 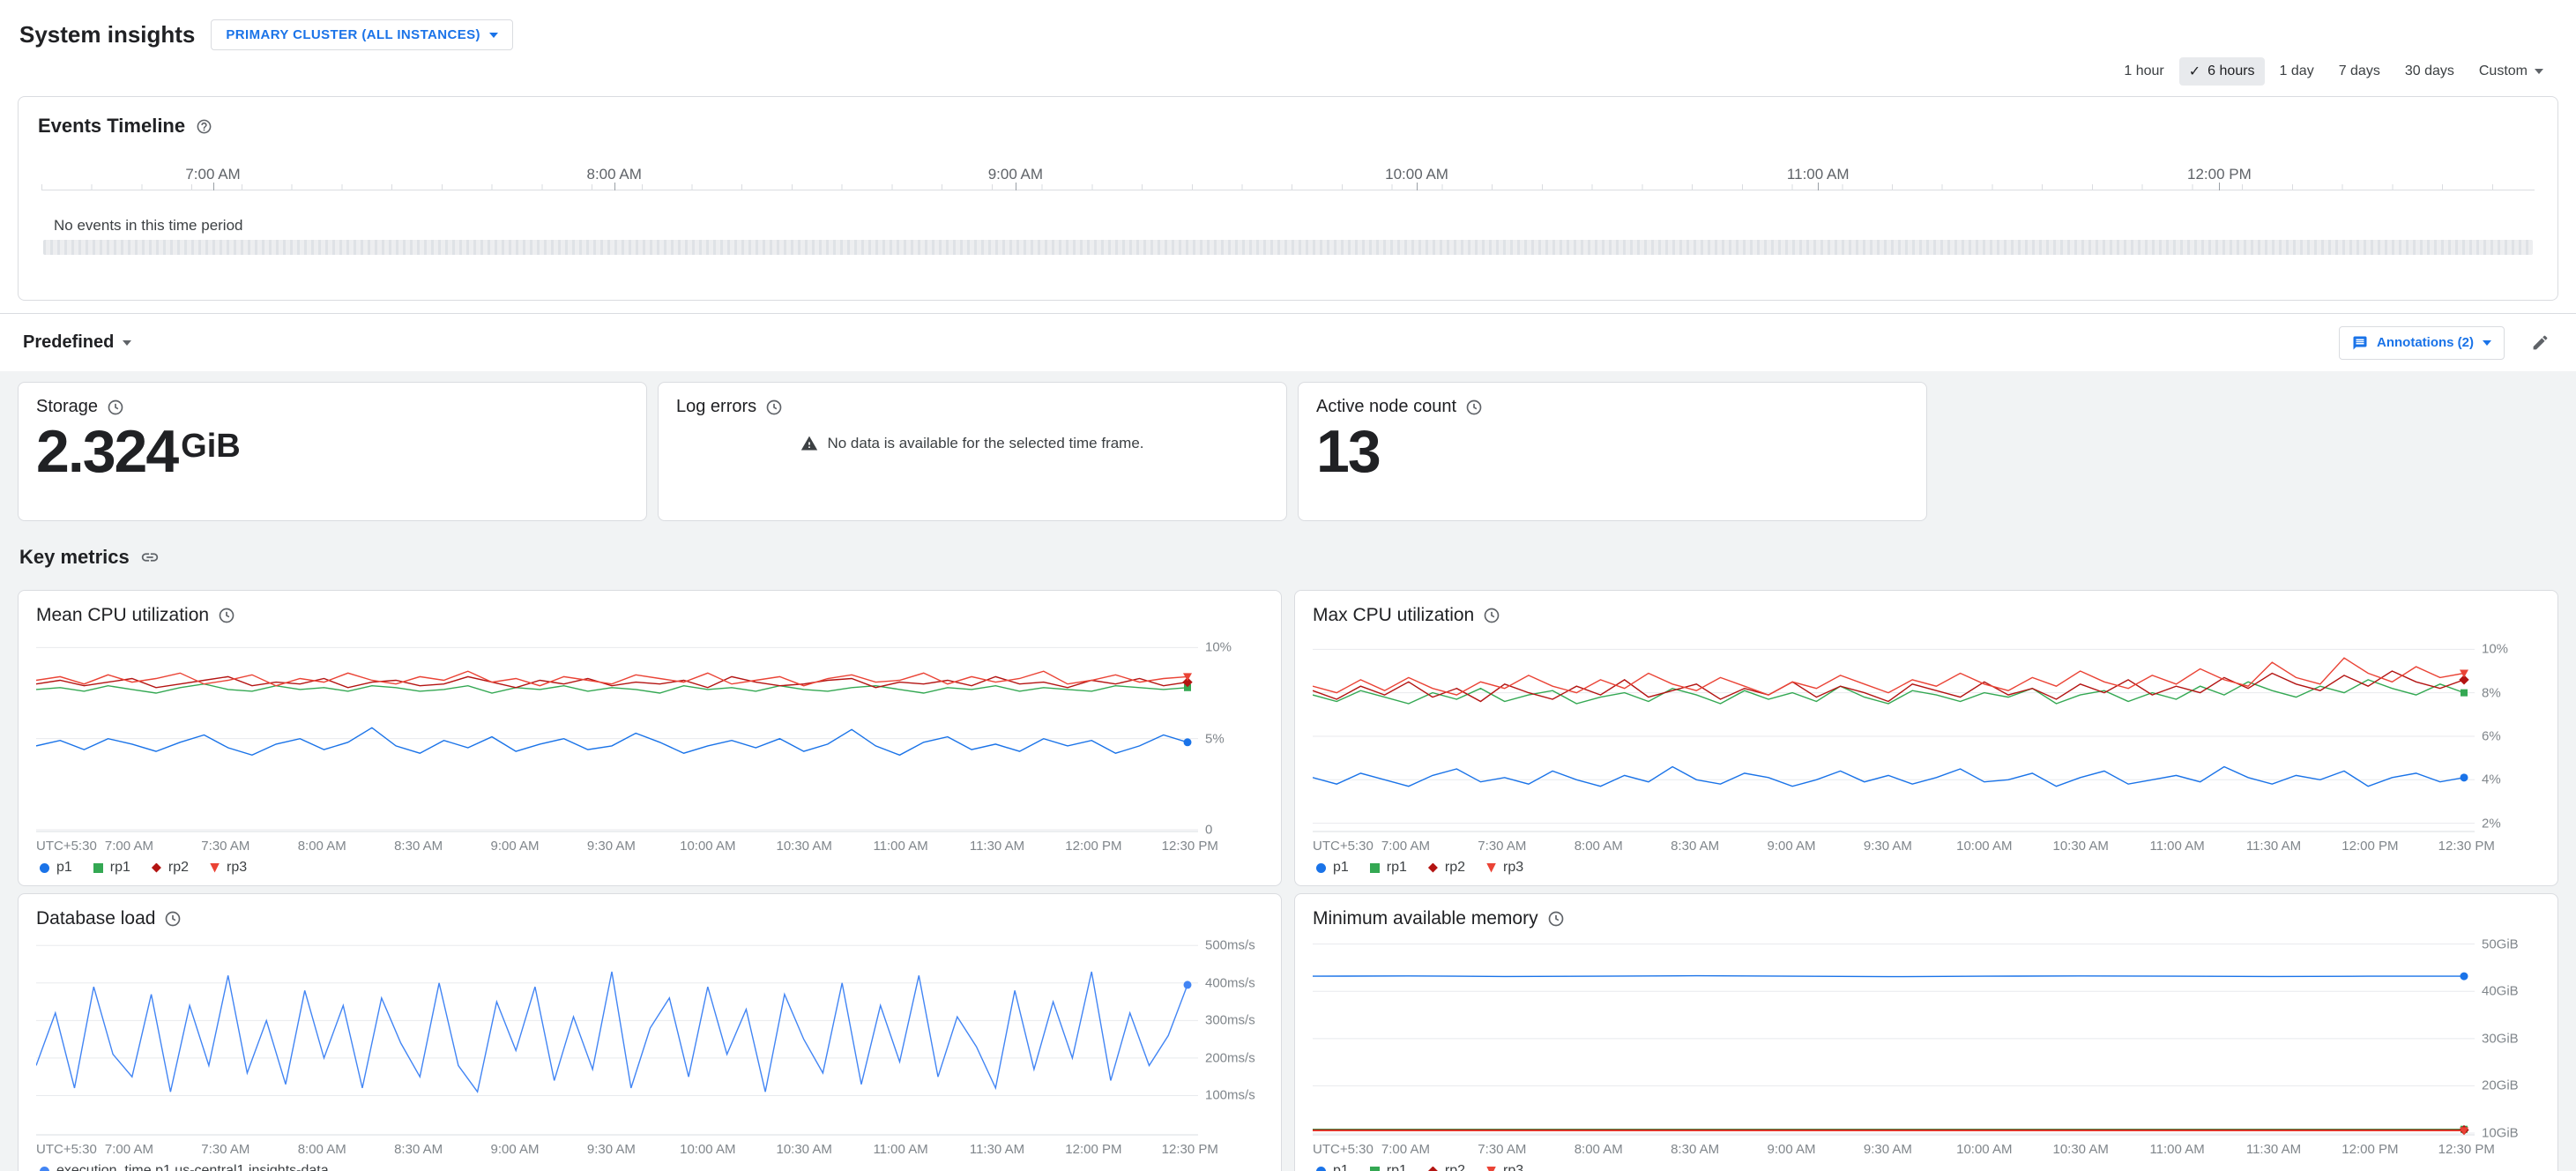 I want to click on y-tick-label: 10GiB, so click(x=2500, y=1133).